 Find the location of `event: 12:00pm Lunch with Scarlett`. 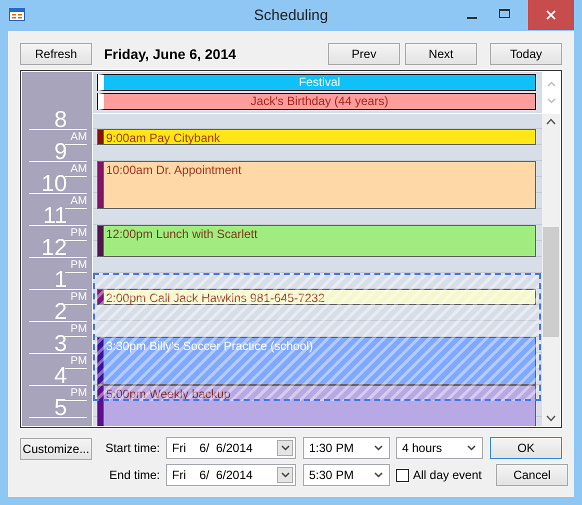

event: 12:00pm Lunch with Scarlett is located at coordinates (316, 241).